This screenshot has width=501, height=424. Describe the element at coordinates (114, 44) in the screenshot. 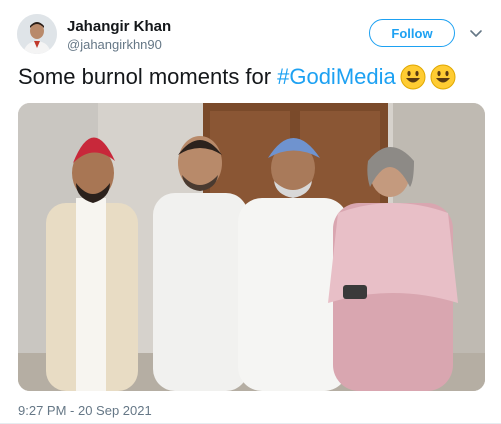

I see `author-handle: @jahangirkhn90` at that location.